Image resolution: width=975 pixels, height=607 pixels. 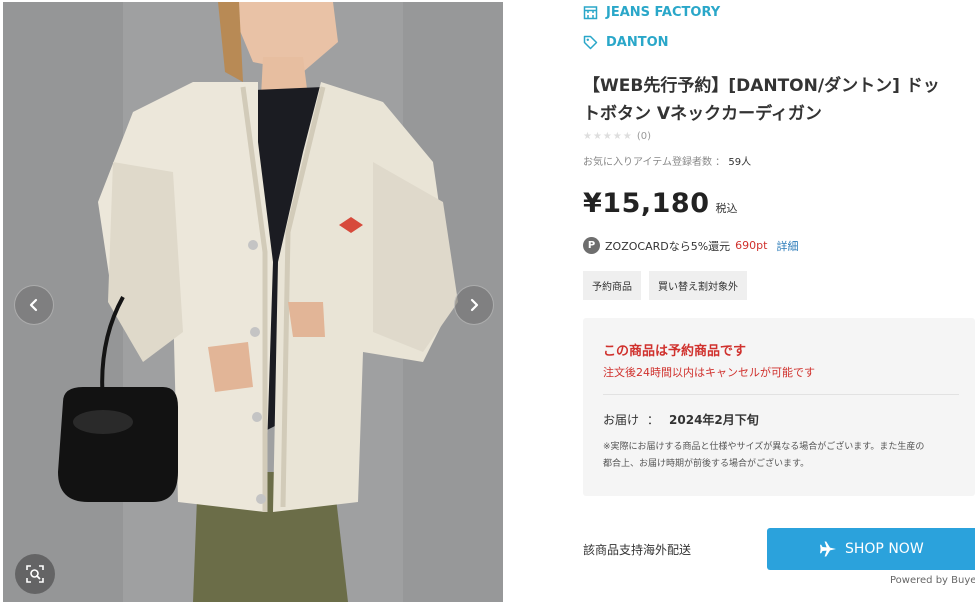 I want to click on rating-stars: ★★★★★, so click(x=608, y=136).